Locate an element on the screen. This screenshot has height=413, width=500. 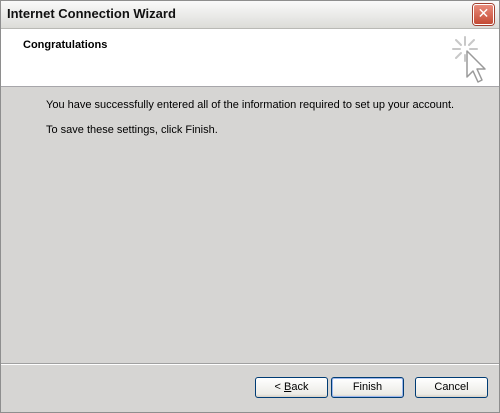
cancel-button-label: Cancel is located at coordinates (451, 387).